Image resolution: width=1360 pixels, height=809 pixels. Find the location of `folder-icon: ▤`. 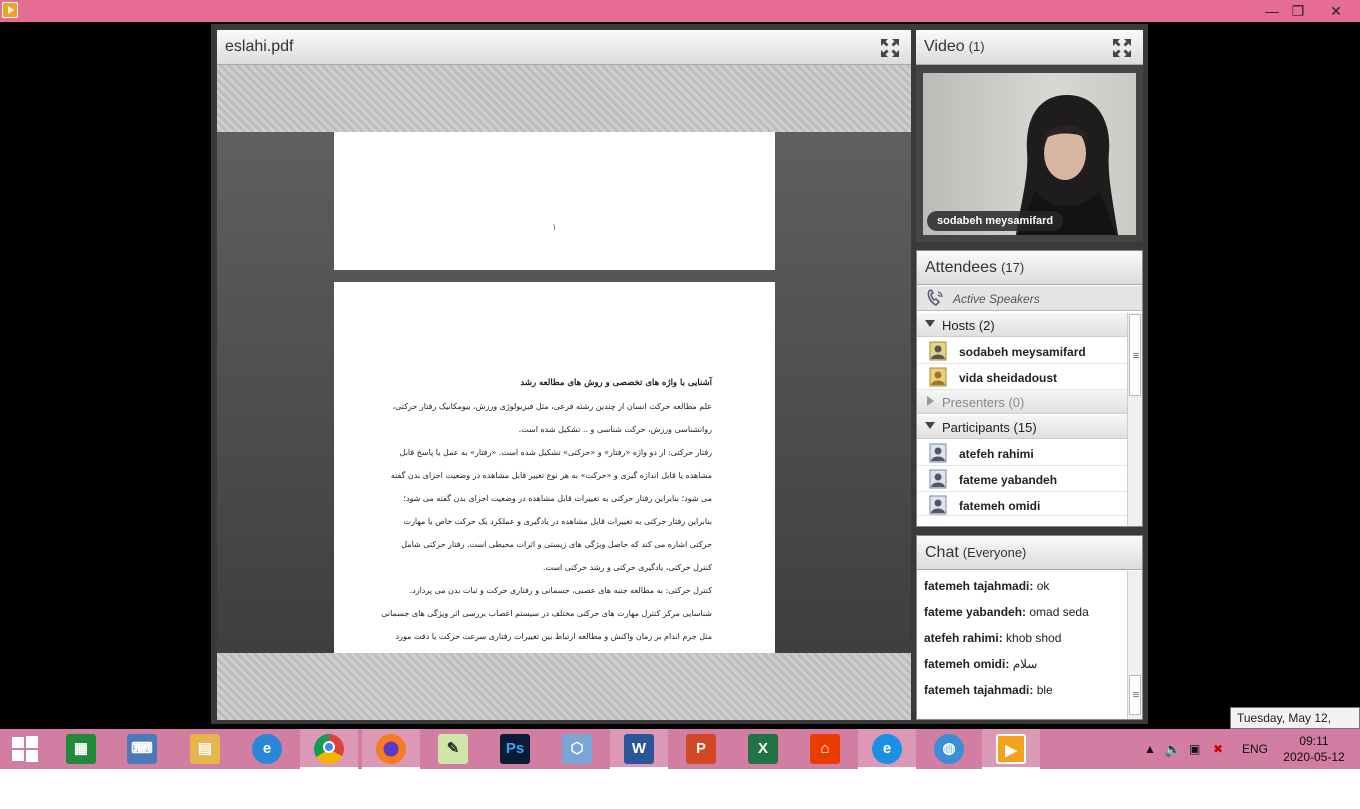

folder-icon: ▤ is located at coordinates (205, 749).